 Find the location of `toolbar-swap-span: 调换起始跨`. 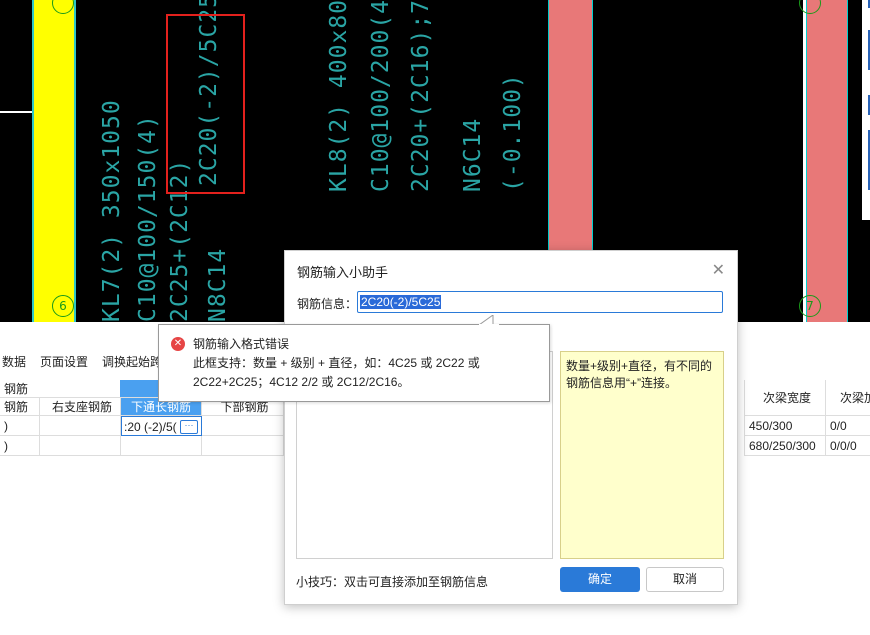

toolbar-swap-span: 调换起始跨 is located at coordinates (132, 361).